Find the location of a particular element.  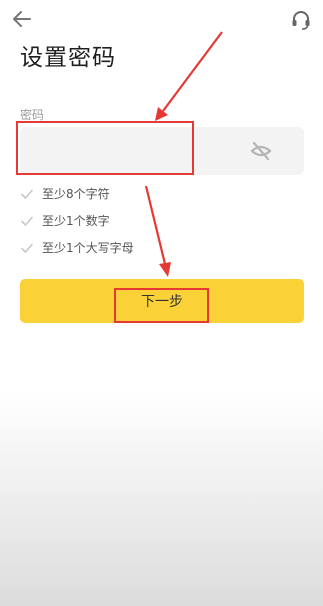

customer-support-button is located at coordinates (301, 20).